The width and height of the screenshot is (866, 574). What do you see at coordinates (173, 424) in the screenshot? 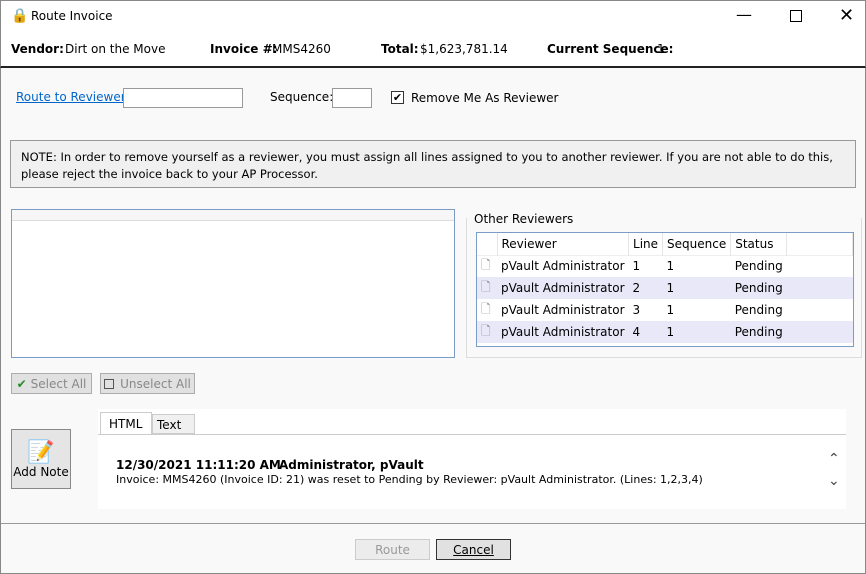
I see `tab-text: Text` at bounding box center [173, 424].